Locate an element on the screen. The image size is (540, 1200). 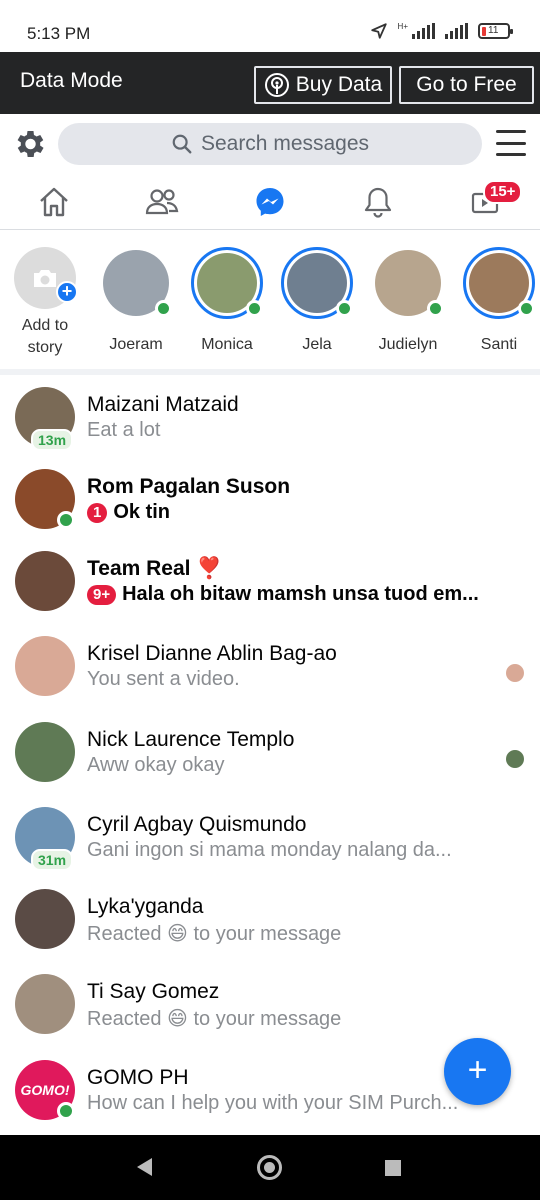
conversation-name: Team Real ❣️ is located at coordinates (155, 568).